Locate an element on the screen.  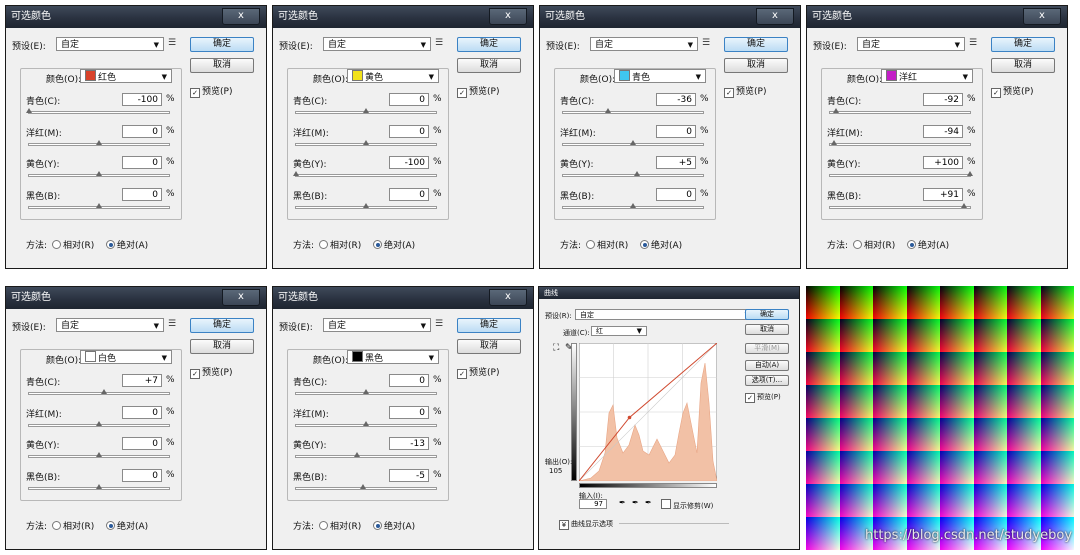
curves-output-value: 105 is located at coordinates (555, 471).